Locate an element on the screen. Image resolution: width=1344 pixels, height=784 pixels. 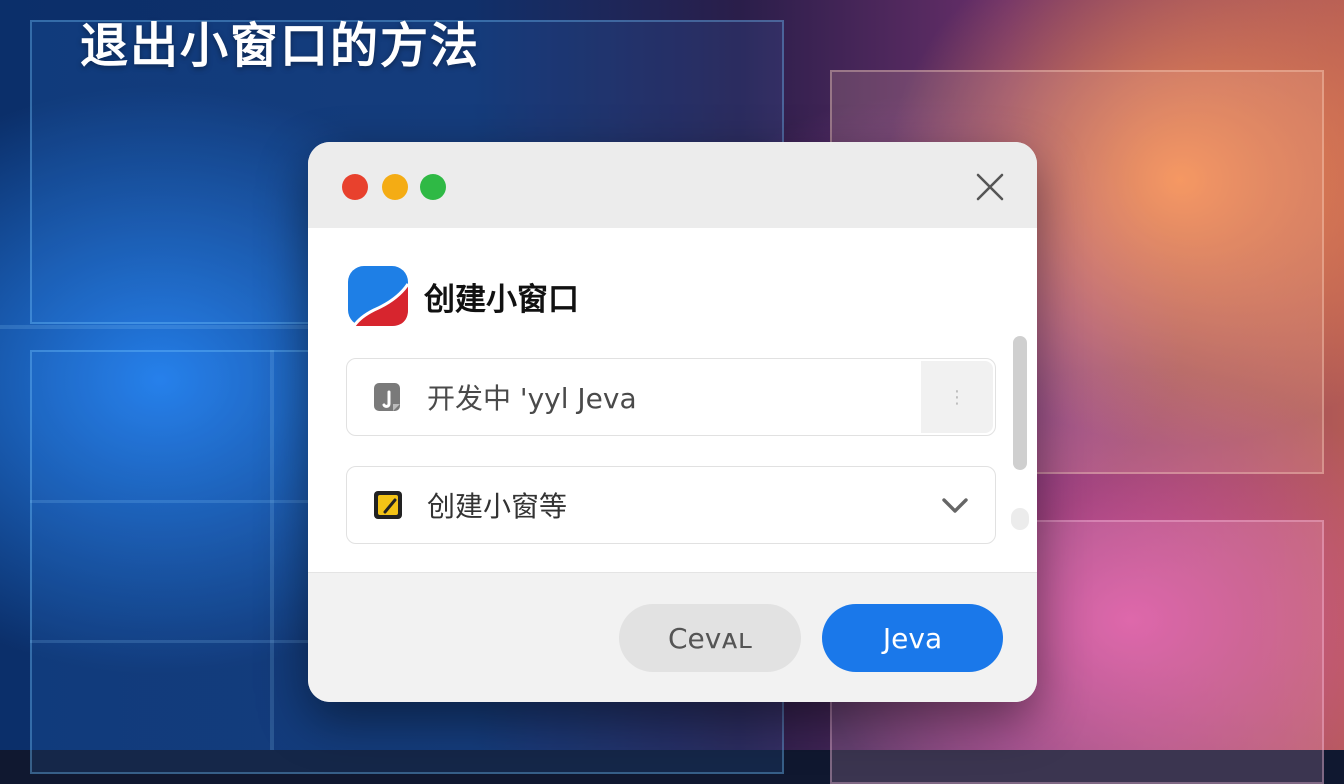
close-icon is located at coordinates (990, 187).